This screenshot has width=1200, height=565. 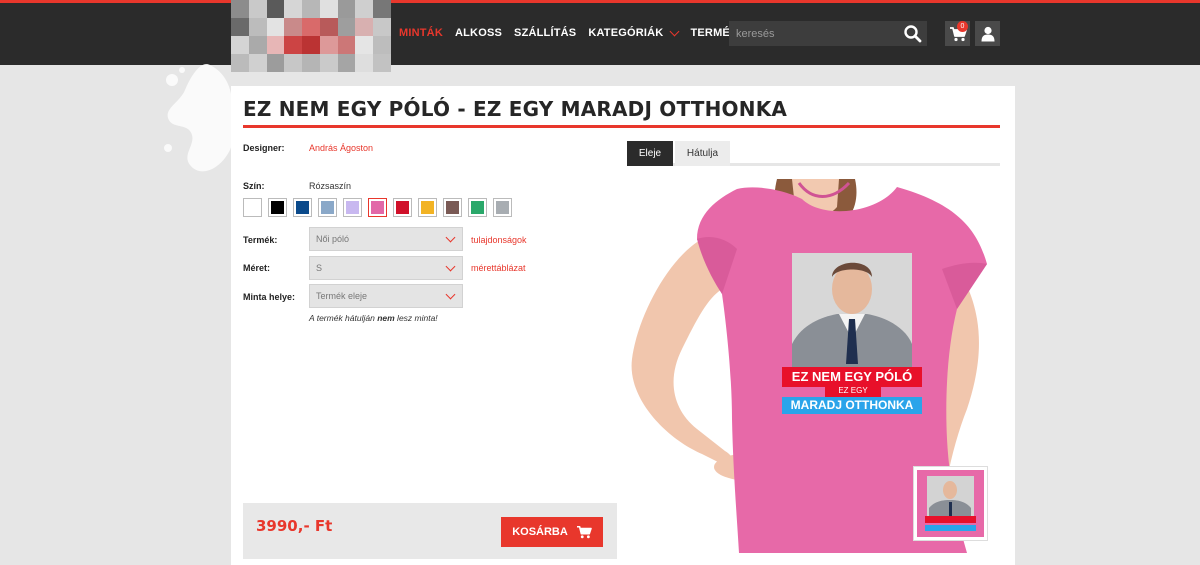 I want to click on price: 3990,- Ft, so click(x=294, y=526).